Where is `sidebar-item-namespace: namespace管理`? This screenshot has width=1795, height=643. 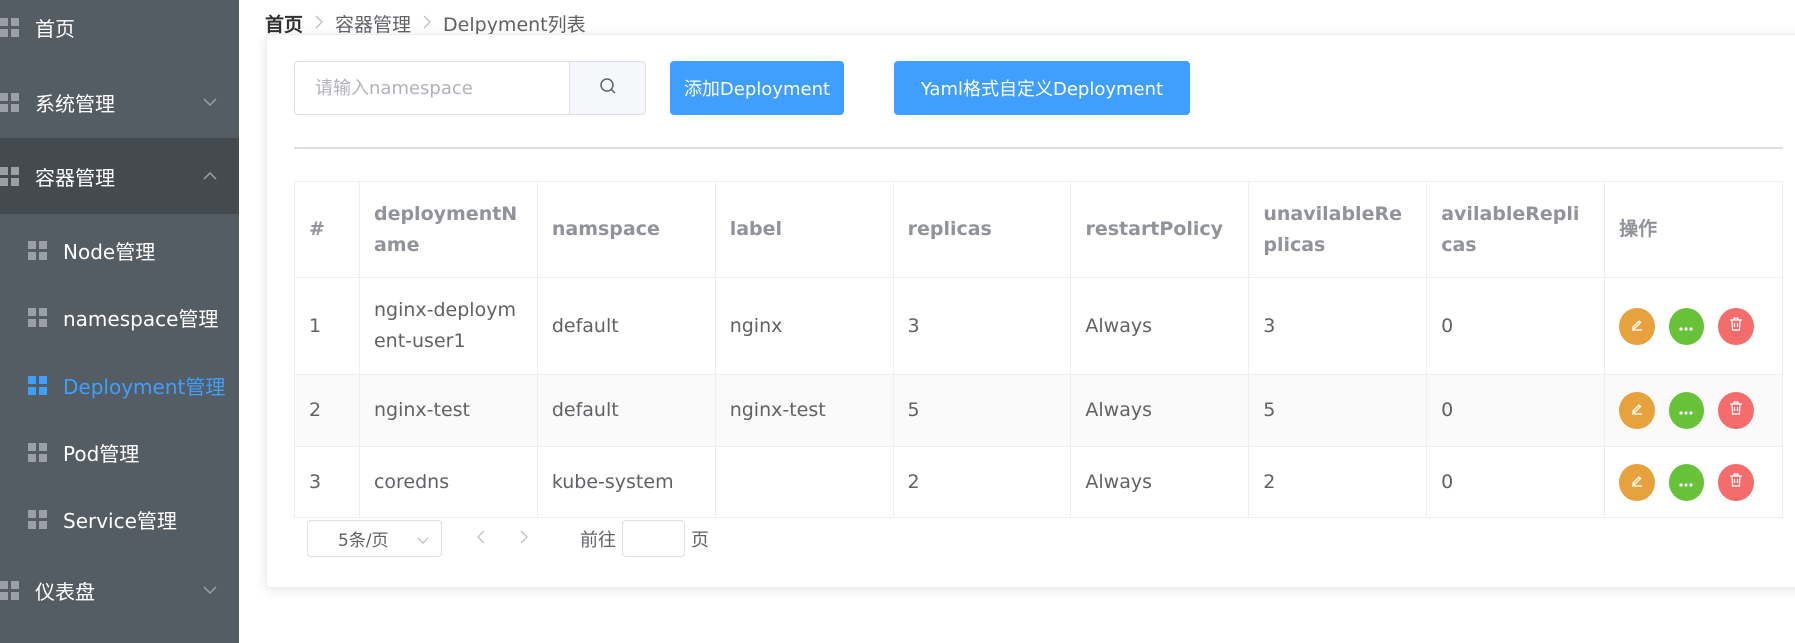 sidebar-item-namespace: namespace管理 is located at coordinates (119, 317).